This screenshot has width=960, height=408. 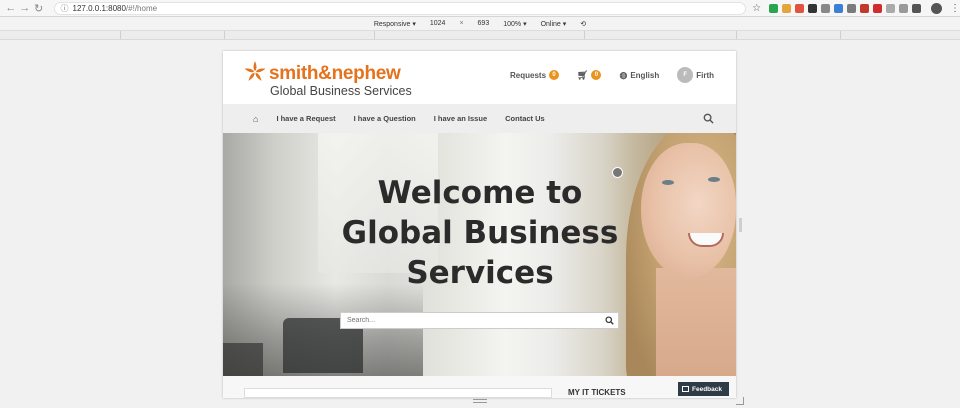 I want to click on feedback-icon, so click(x=685, y=389).